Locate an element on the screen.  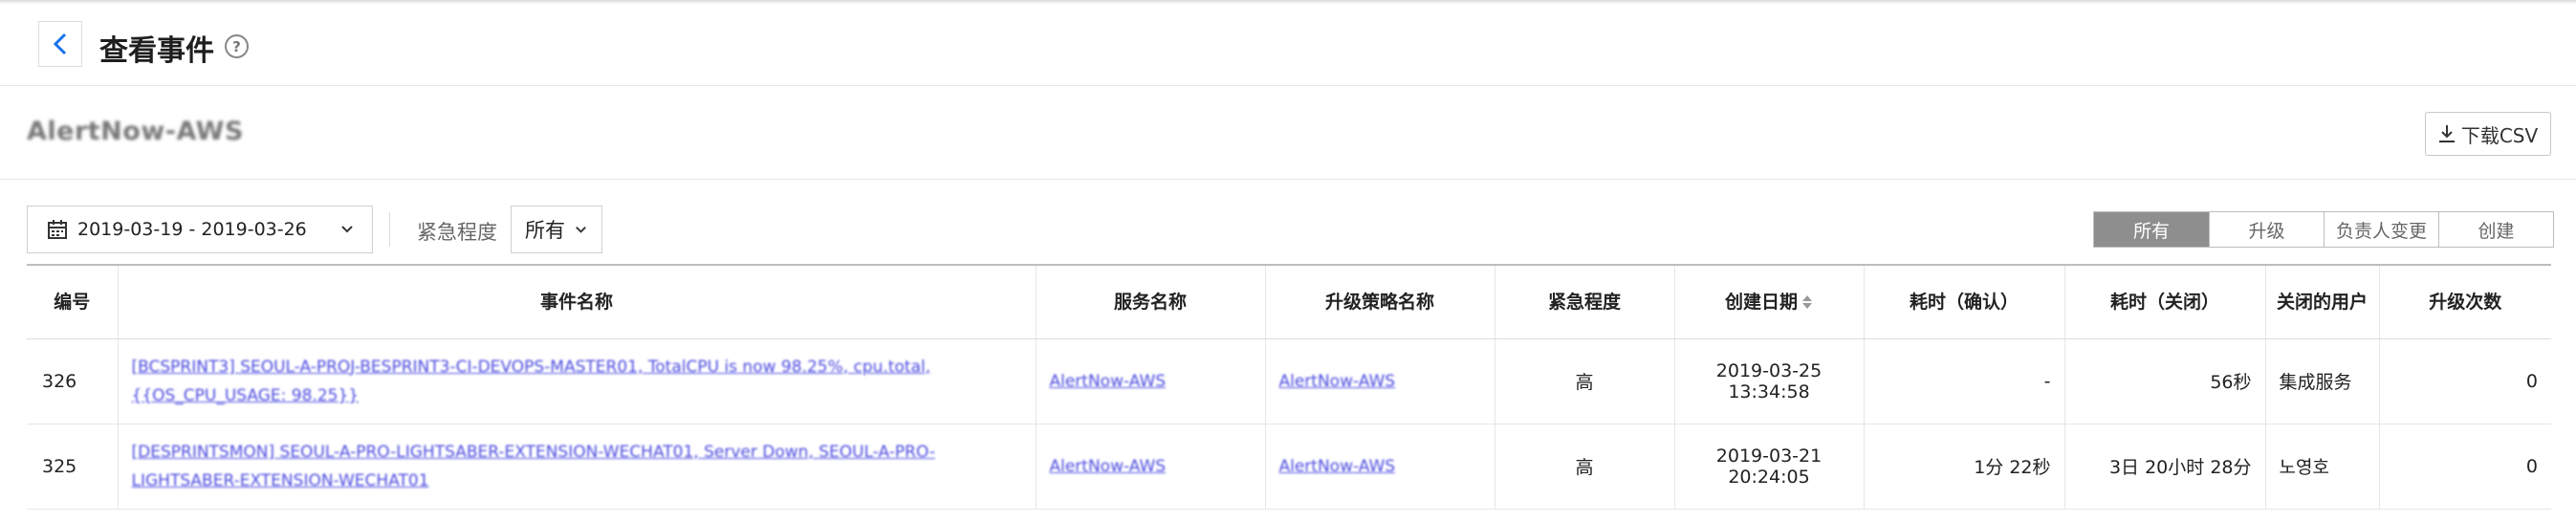
column-header-created-date-label: 创建日期 is located at coordinates (1761, 302).